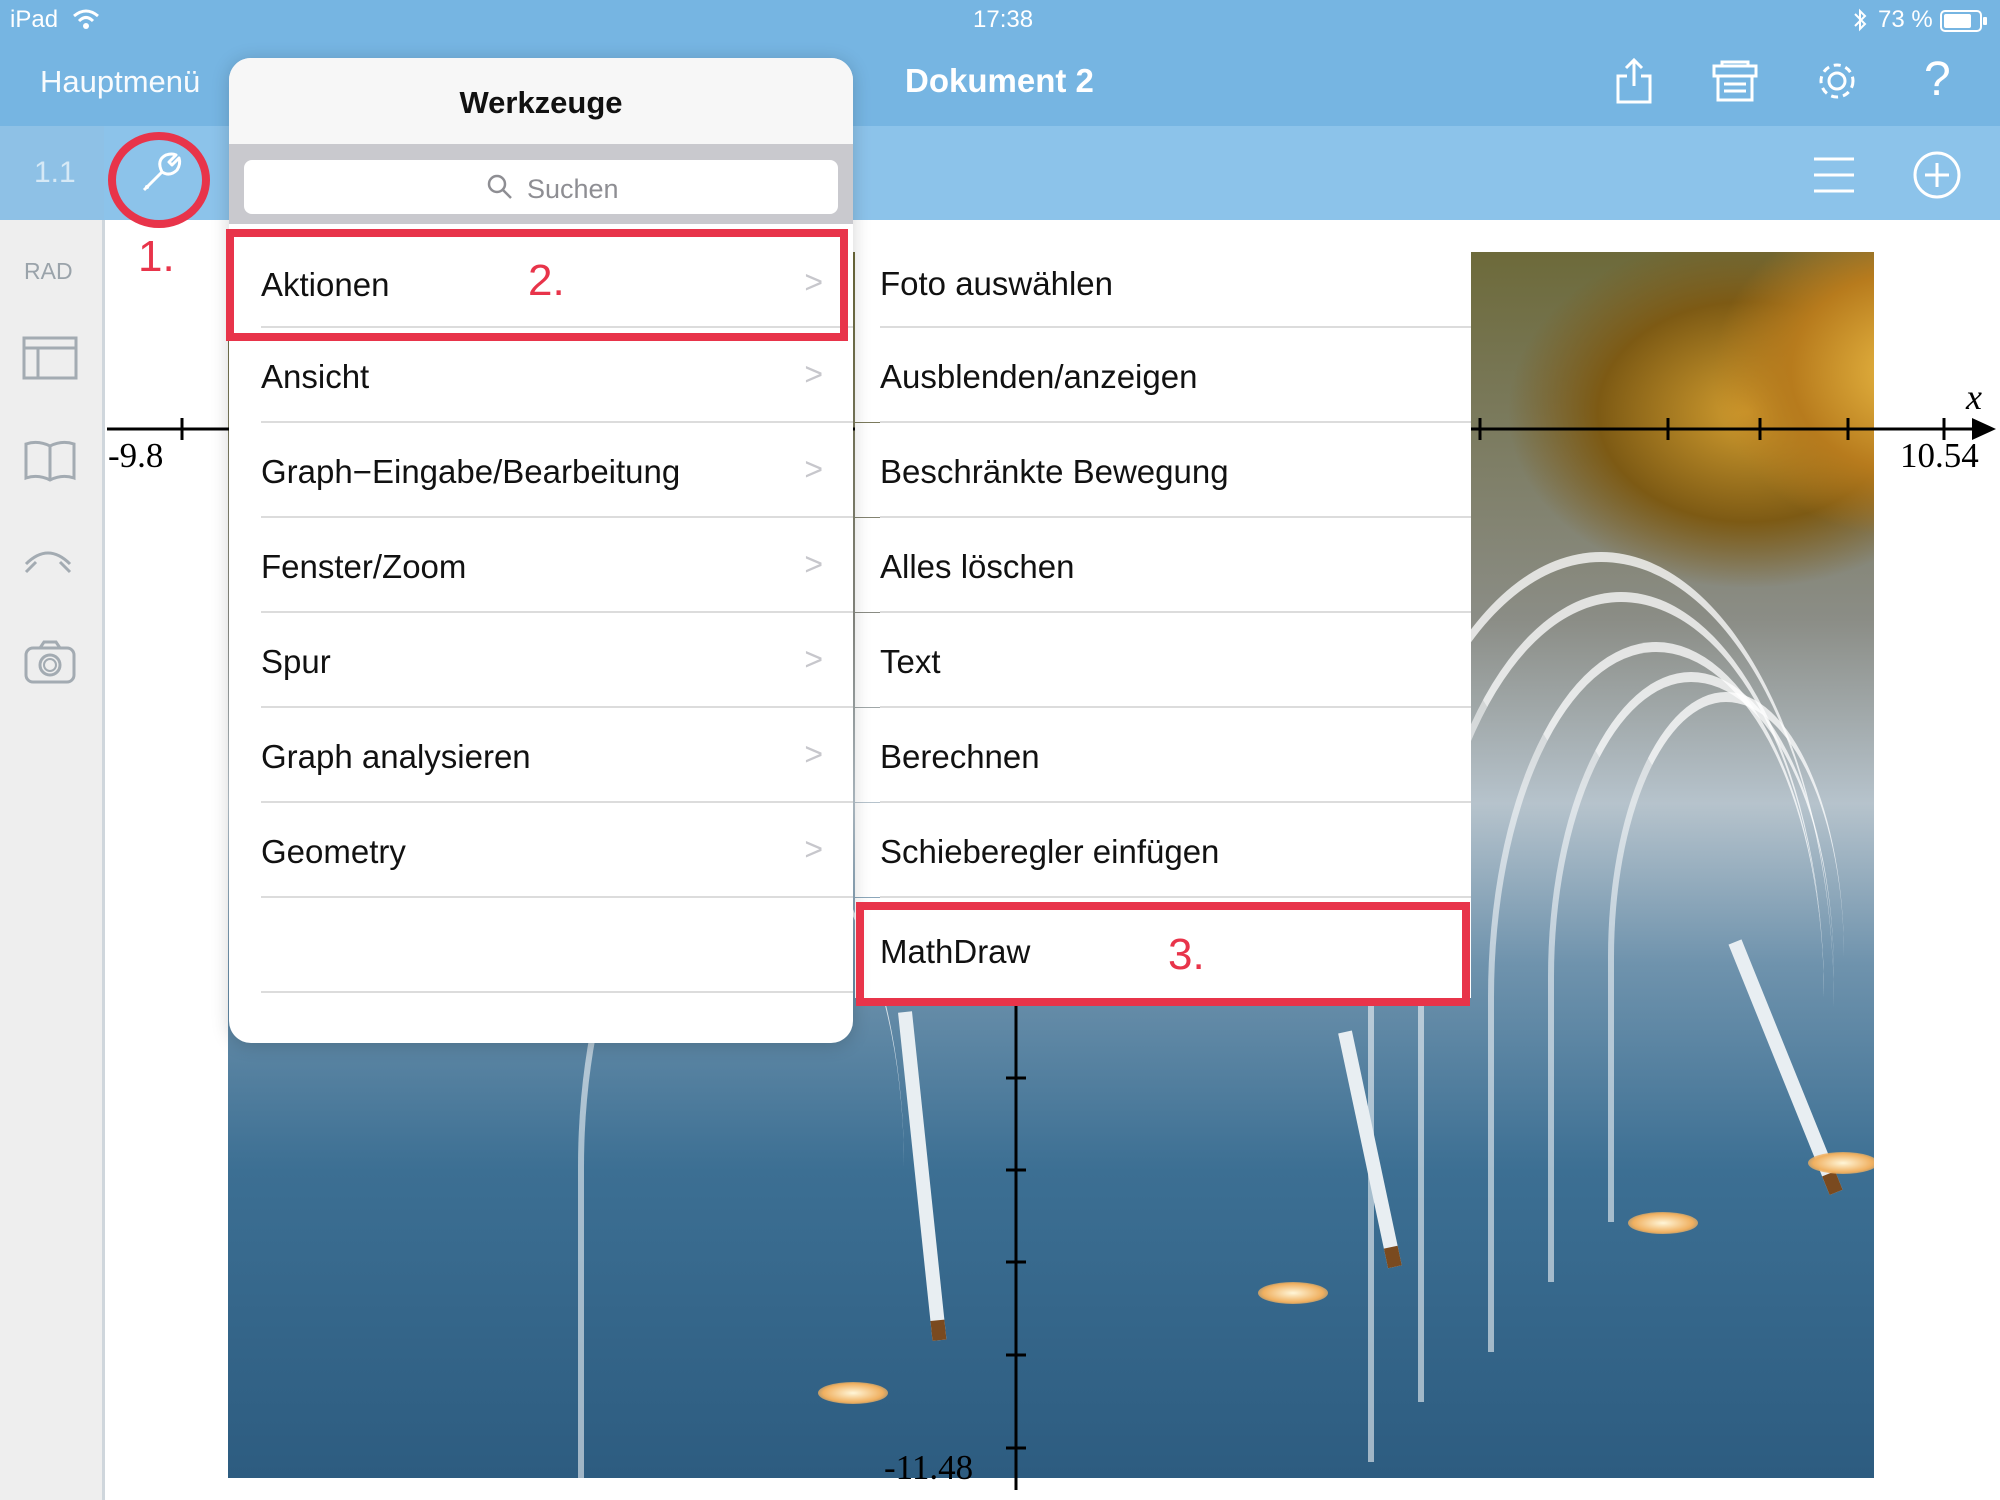 The height and width of the screenshot is (1500, 2000). What do you see at coordinates (1050, 851) in the screenshot?
I see `submenu-item-label: Schieberegler einfügen` at bounding box center [1050, 851].